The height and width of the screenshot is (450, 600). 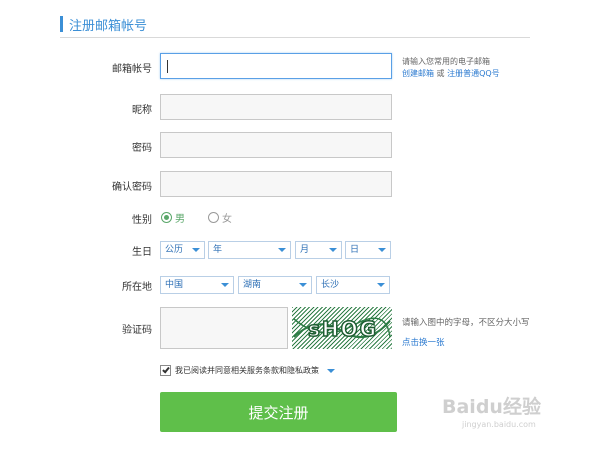 I want to click on email-field-box, so click(x=276, y=66).